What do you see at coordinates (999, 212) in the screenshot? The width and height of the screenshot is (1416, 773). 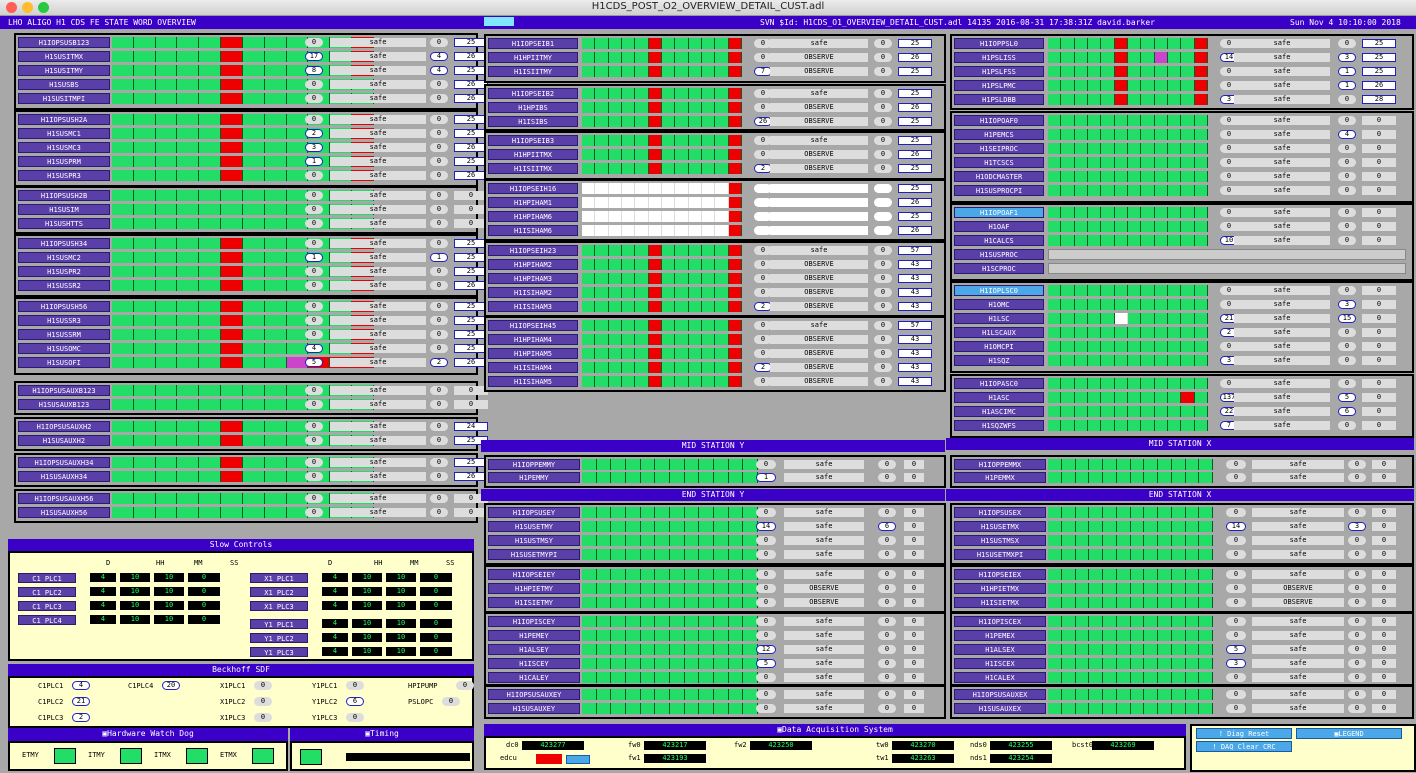 I see `model-name-button: H1IOPOAF1` at bounding box center [999, 212].